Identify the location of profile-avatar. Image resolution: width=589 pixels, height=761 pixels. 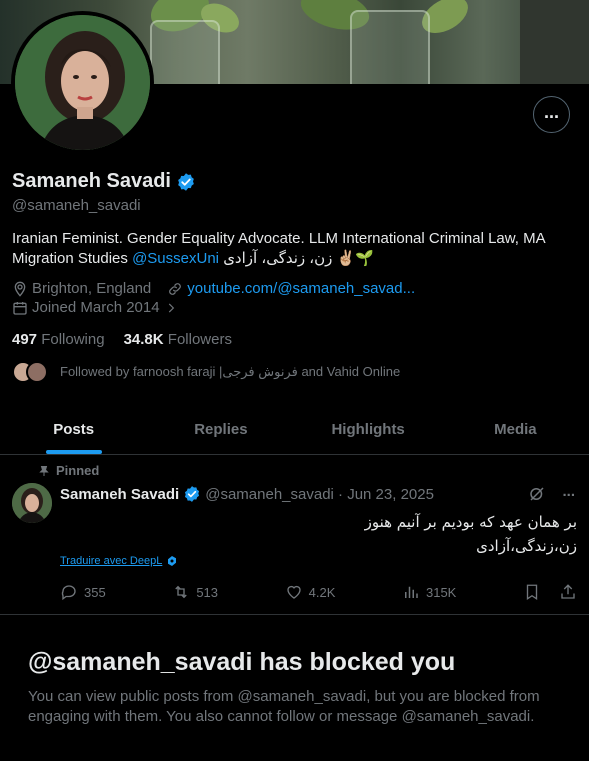
(82, 82).